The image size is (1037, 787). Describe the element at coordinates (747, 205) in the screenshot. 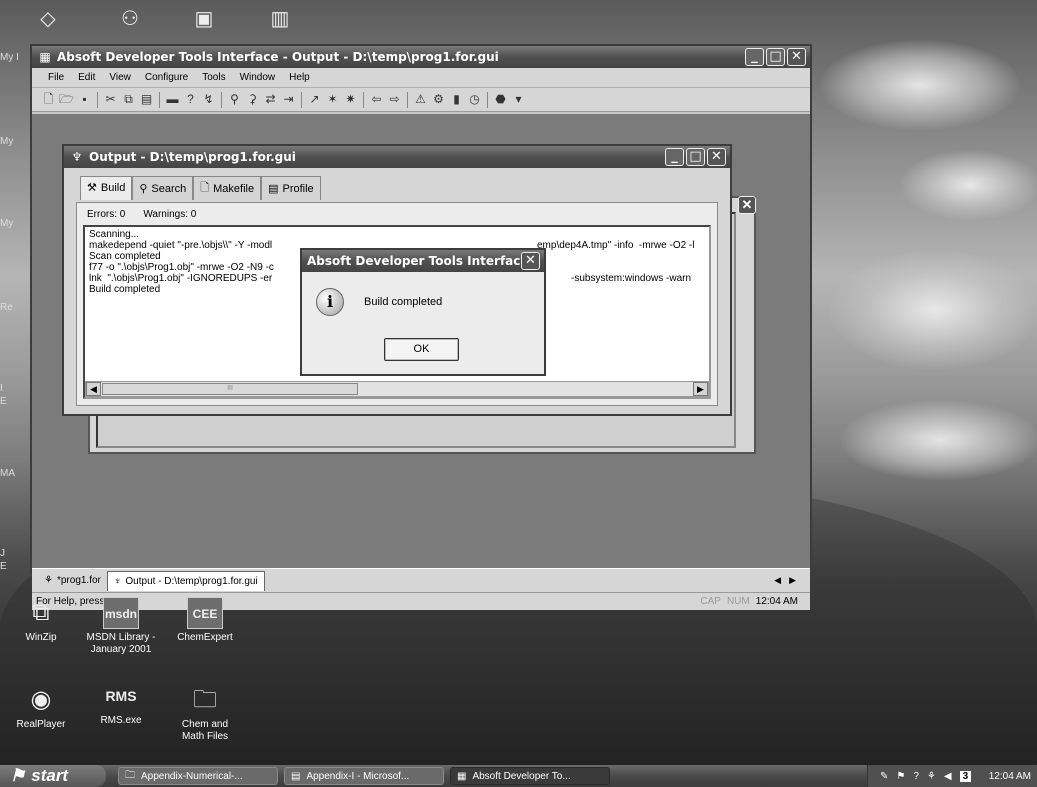

I see `close-icon: ✕` at that location.